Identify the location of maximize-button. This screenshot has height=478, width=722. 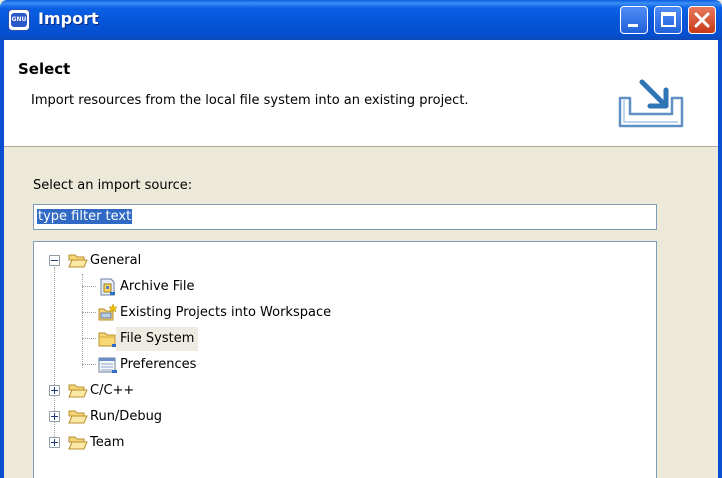
(668, 20).